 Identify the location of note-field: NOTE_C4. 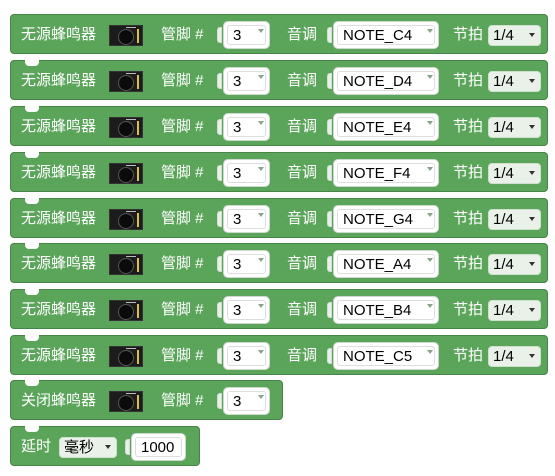
(386, 35).